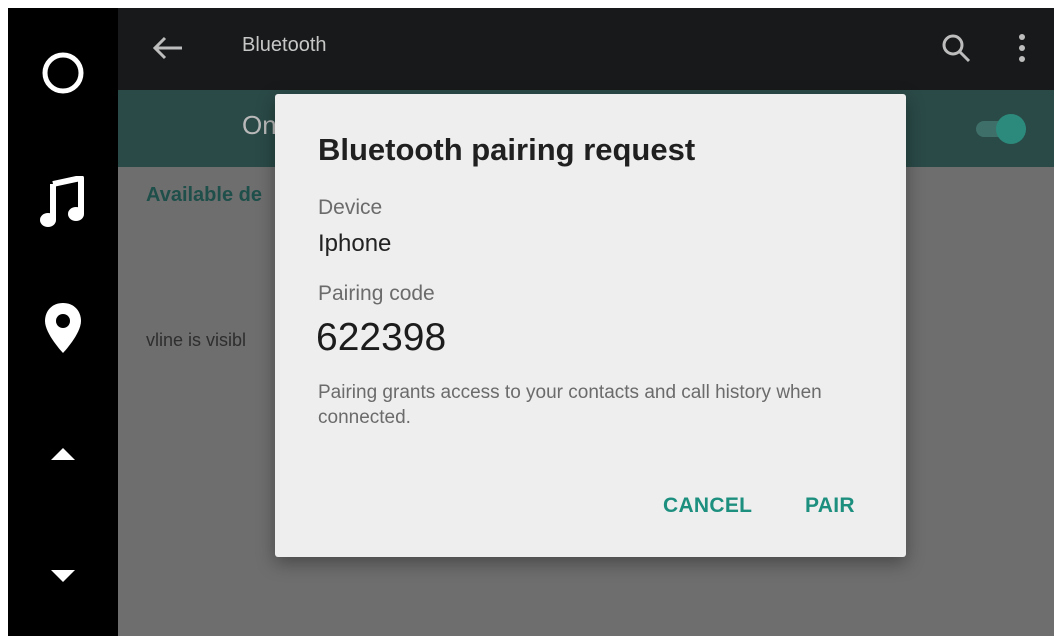  I want to click on arrow-down-icon, so click(63, 578).